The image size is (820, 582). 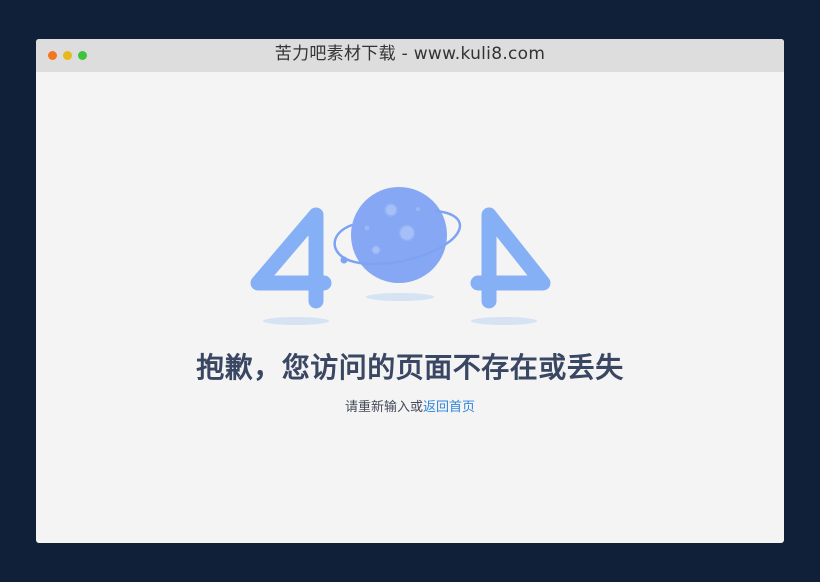 I want to click on hint-text: 请重新输入或, so click(x=383, y=407).